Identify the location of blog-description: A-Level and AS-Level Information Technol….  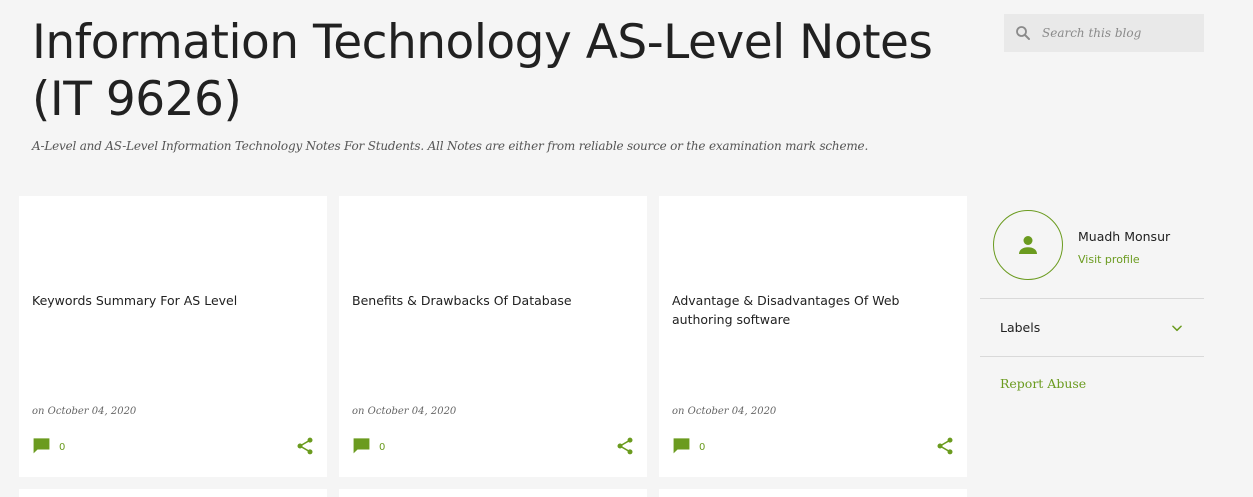
(450, 146).